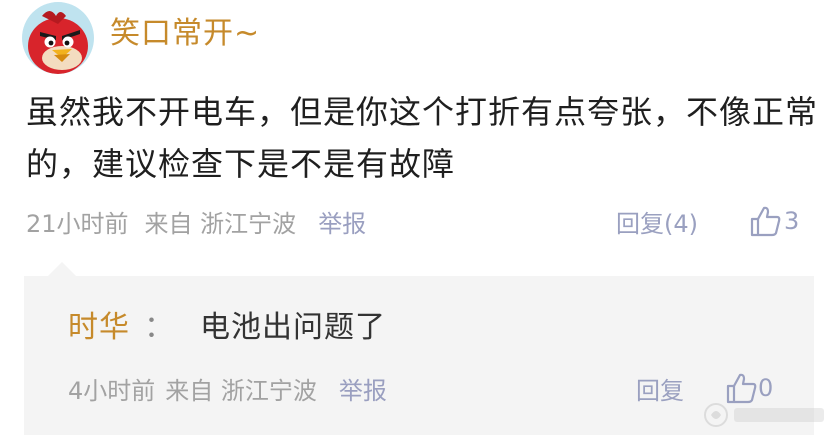  I want to click on reply-box-caret, so click(62, 269).